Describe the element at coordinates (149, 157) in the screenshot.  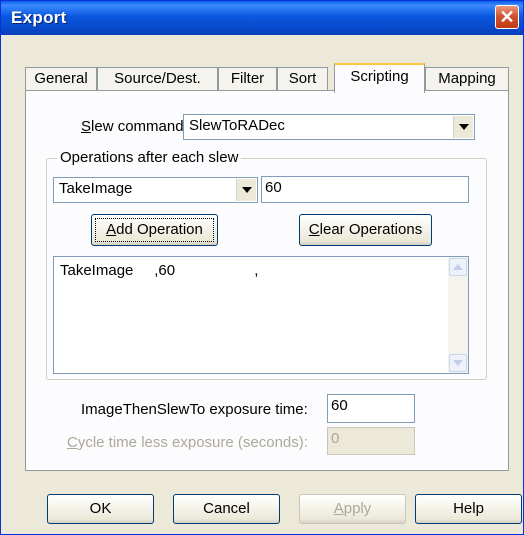
I see `operations-group-label: Operations after each slew` at that location.